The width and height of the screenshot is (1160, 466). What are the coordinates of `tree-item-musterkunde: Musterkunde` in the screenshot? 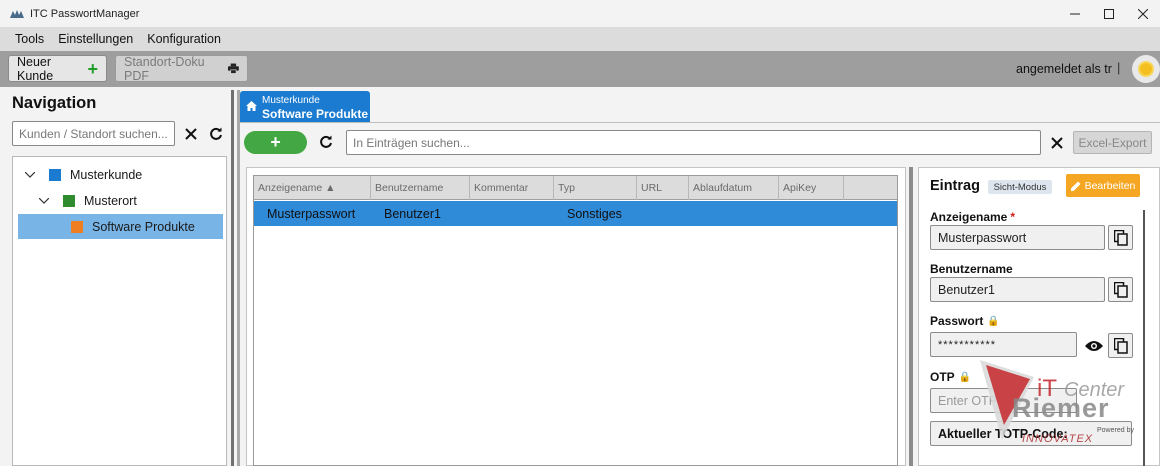 It's located at (119, 175).